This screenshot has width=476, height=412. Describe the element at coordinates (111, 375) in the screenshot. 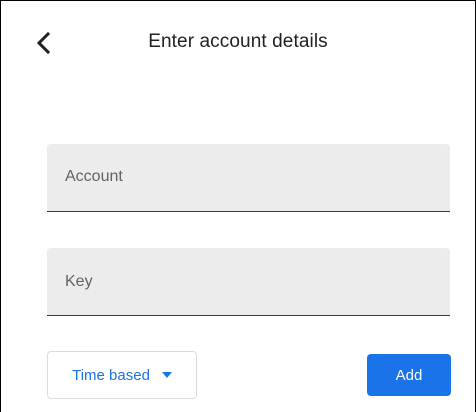

I see `key-type-selected-label: Time based` at that location.